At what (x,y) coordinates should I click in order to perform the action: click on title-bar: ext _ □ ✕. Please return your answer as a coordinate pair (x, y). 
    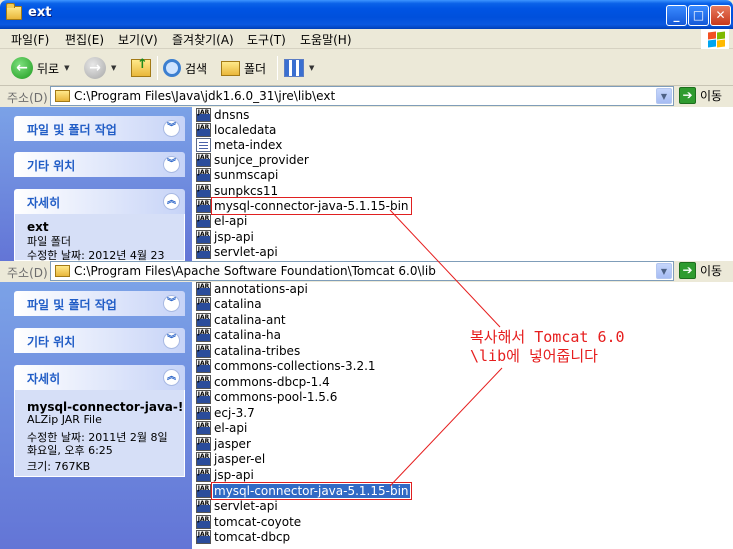
    Looking at the image, I should click on (366, 14).